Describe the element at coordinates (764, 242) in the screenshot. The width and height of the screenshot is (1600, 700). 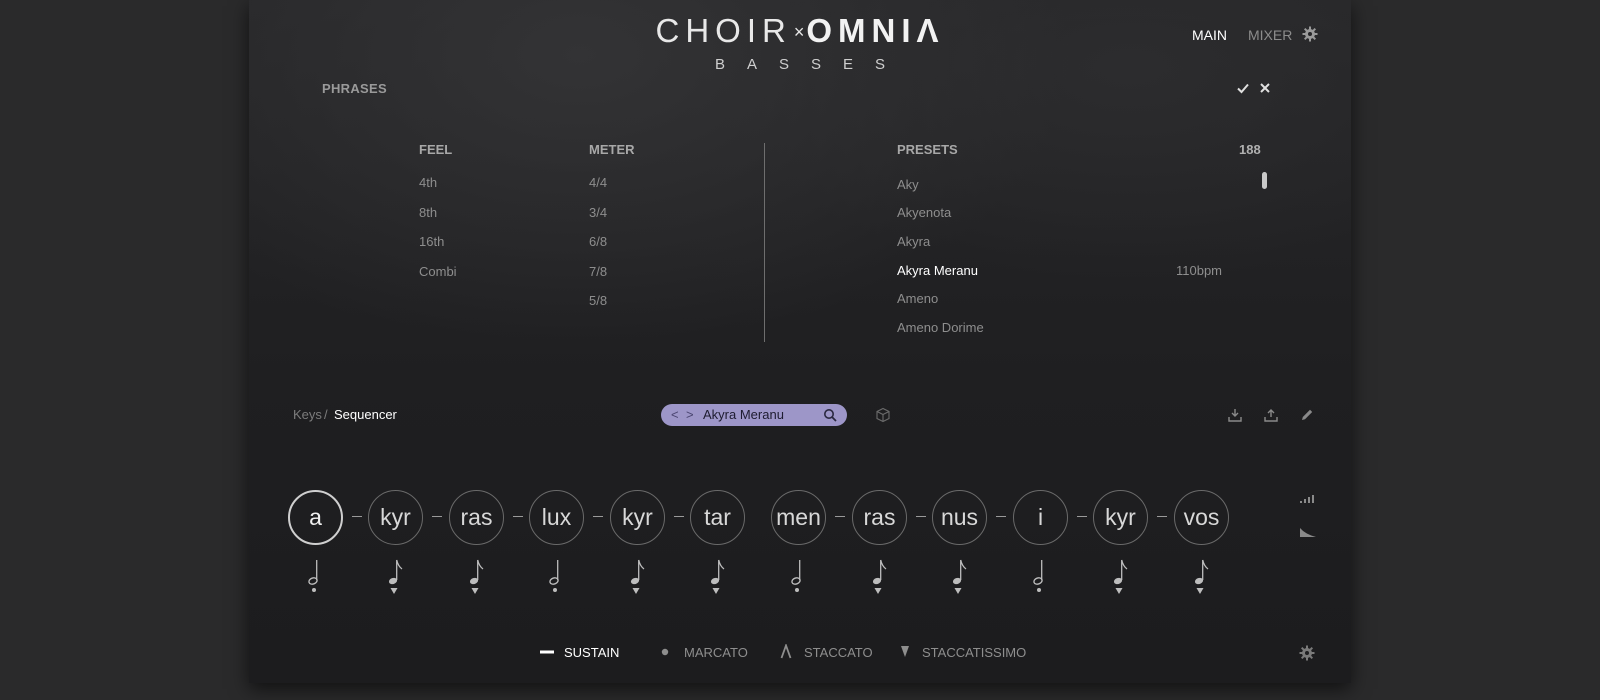
I see `column-divider` at that location.